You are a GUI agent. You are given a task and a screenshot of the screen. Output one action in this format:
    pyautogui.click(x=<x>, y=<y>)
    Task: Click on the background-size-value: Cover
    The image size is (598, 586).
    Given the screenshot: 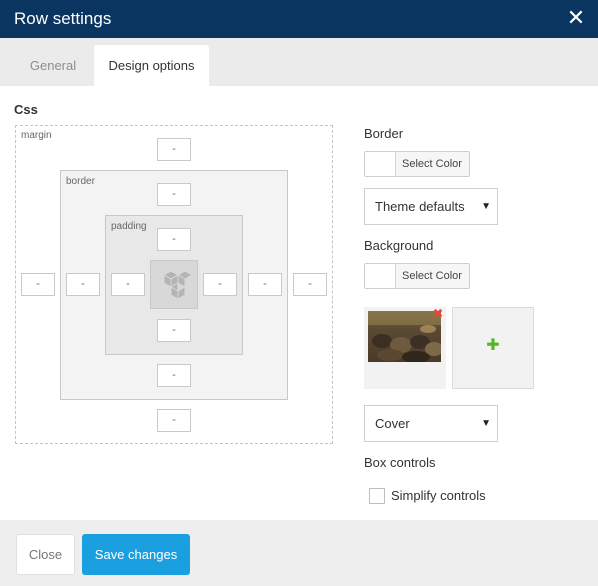 What is the action you would take?
    pyautogui.click(x=392, y=423)
    